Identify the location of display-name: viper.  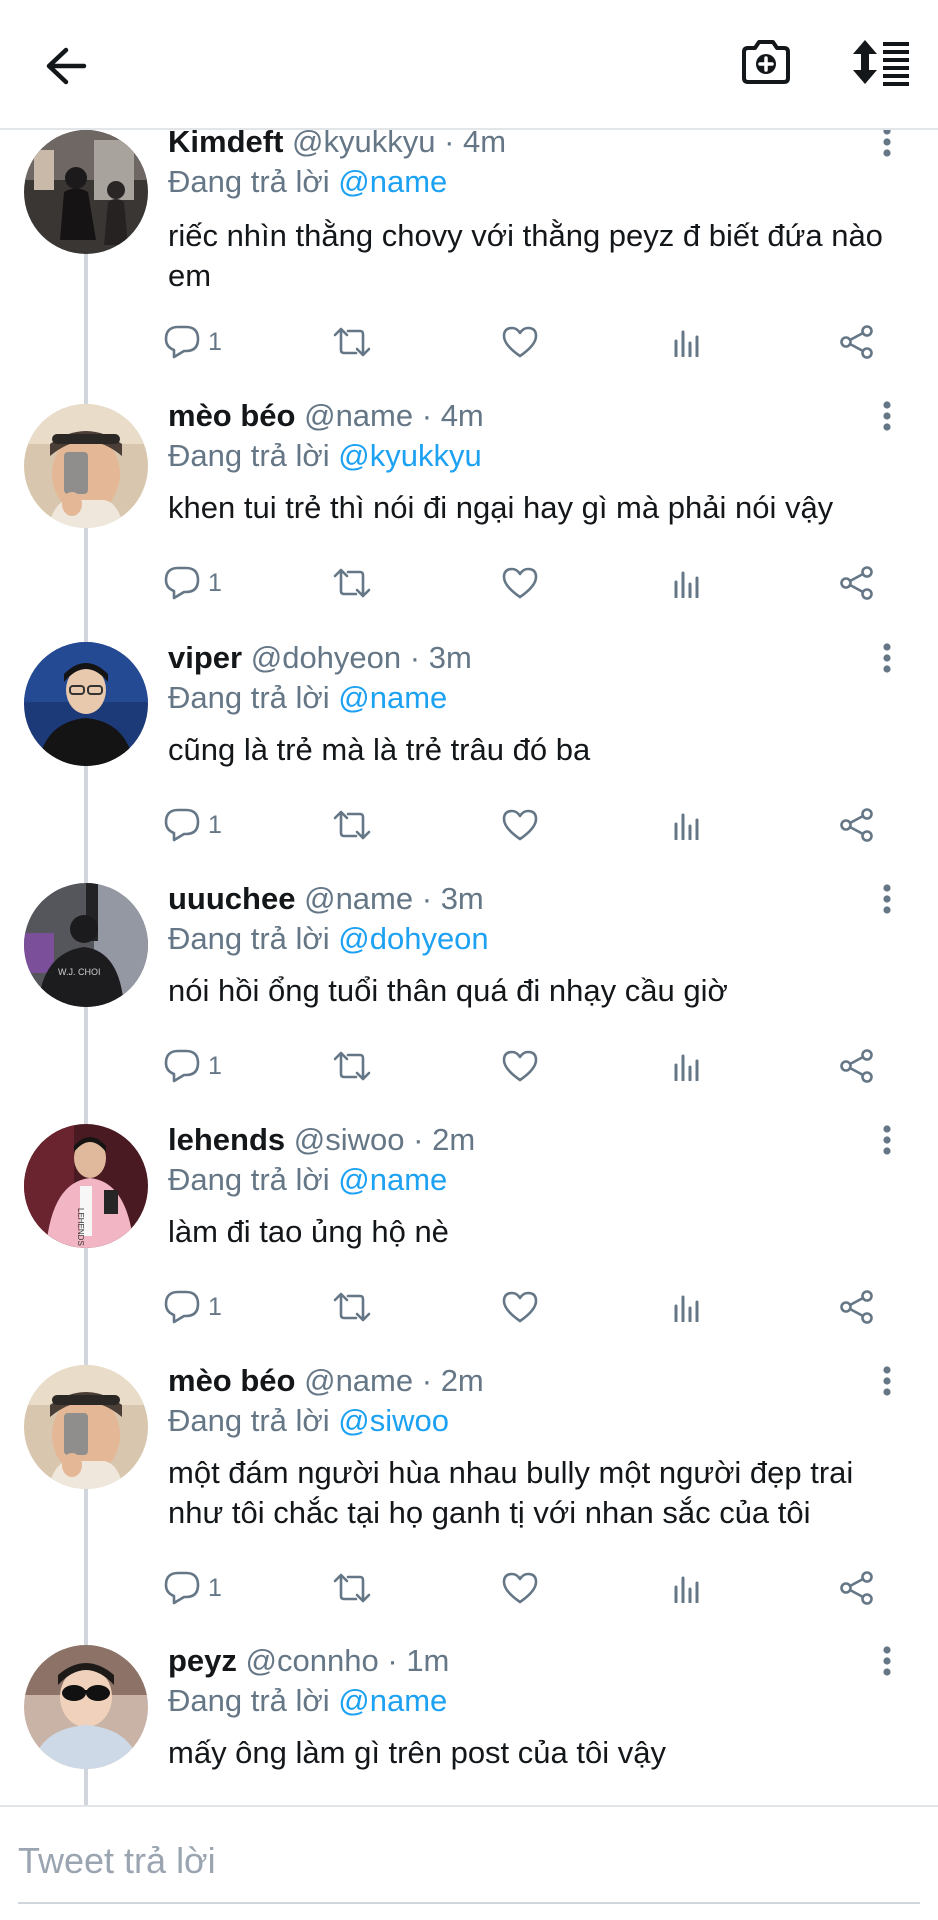
(205, 657).